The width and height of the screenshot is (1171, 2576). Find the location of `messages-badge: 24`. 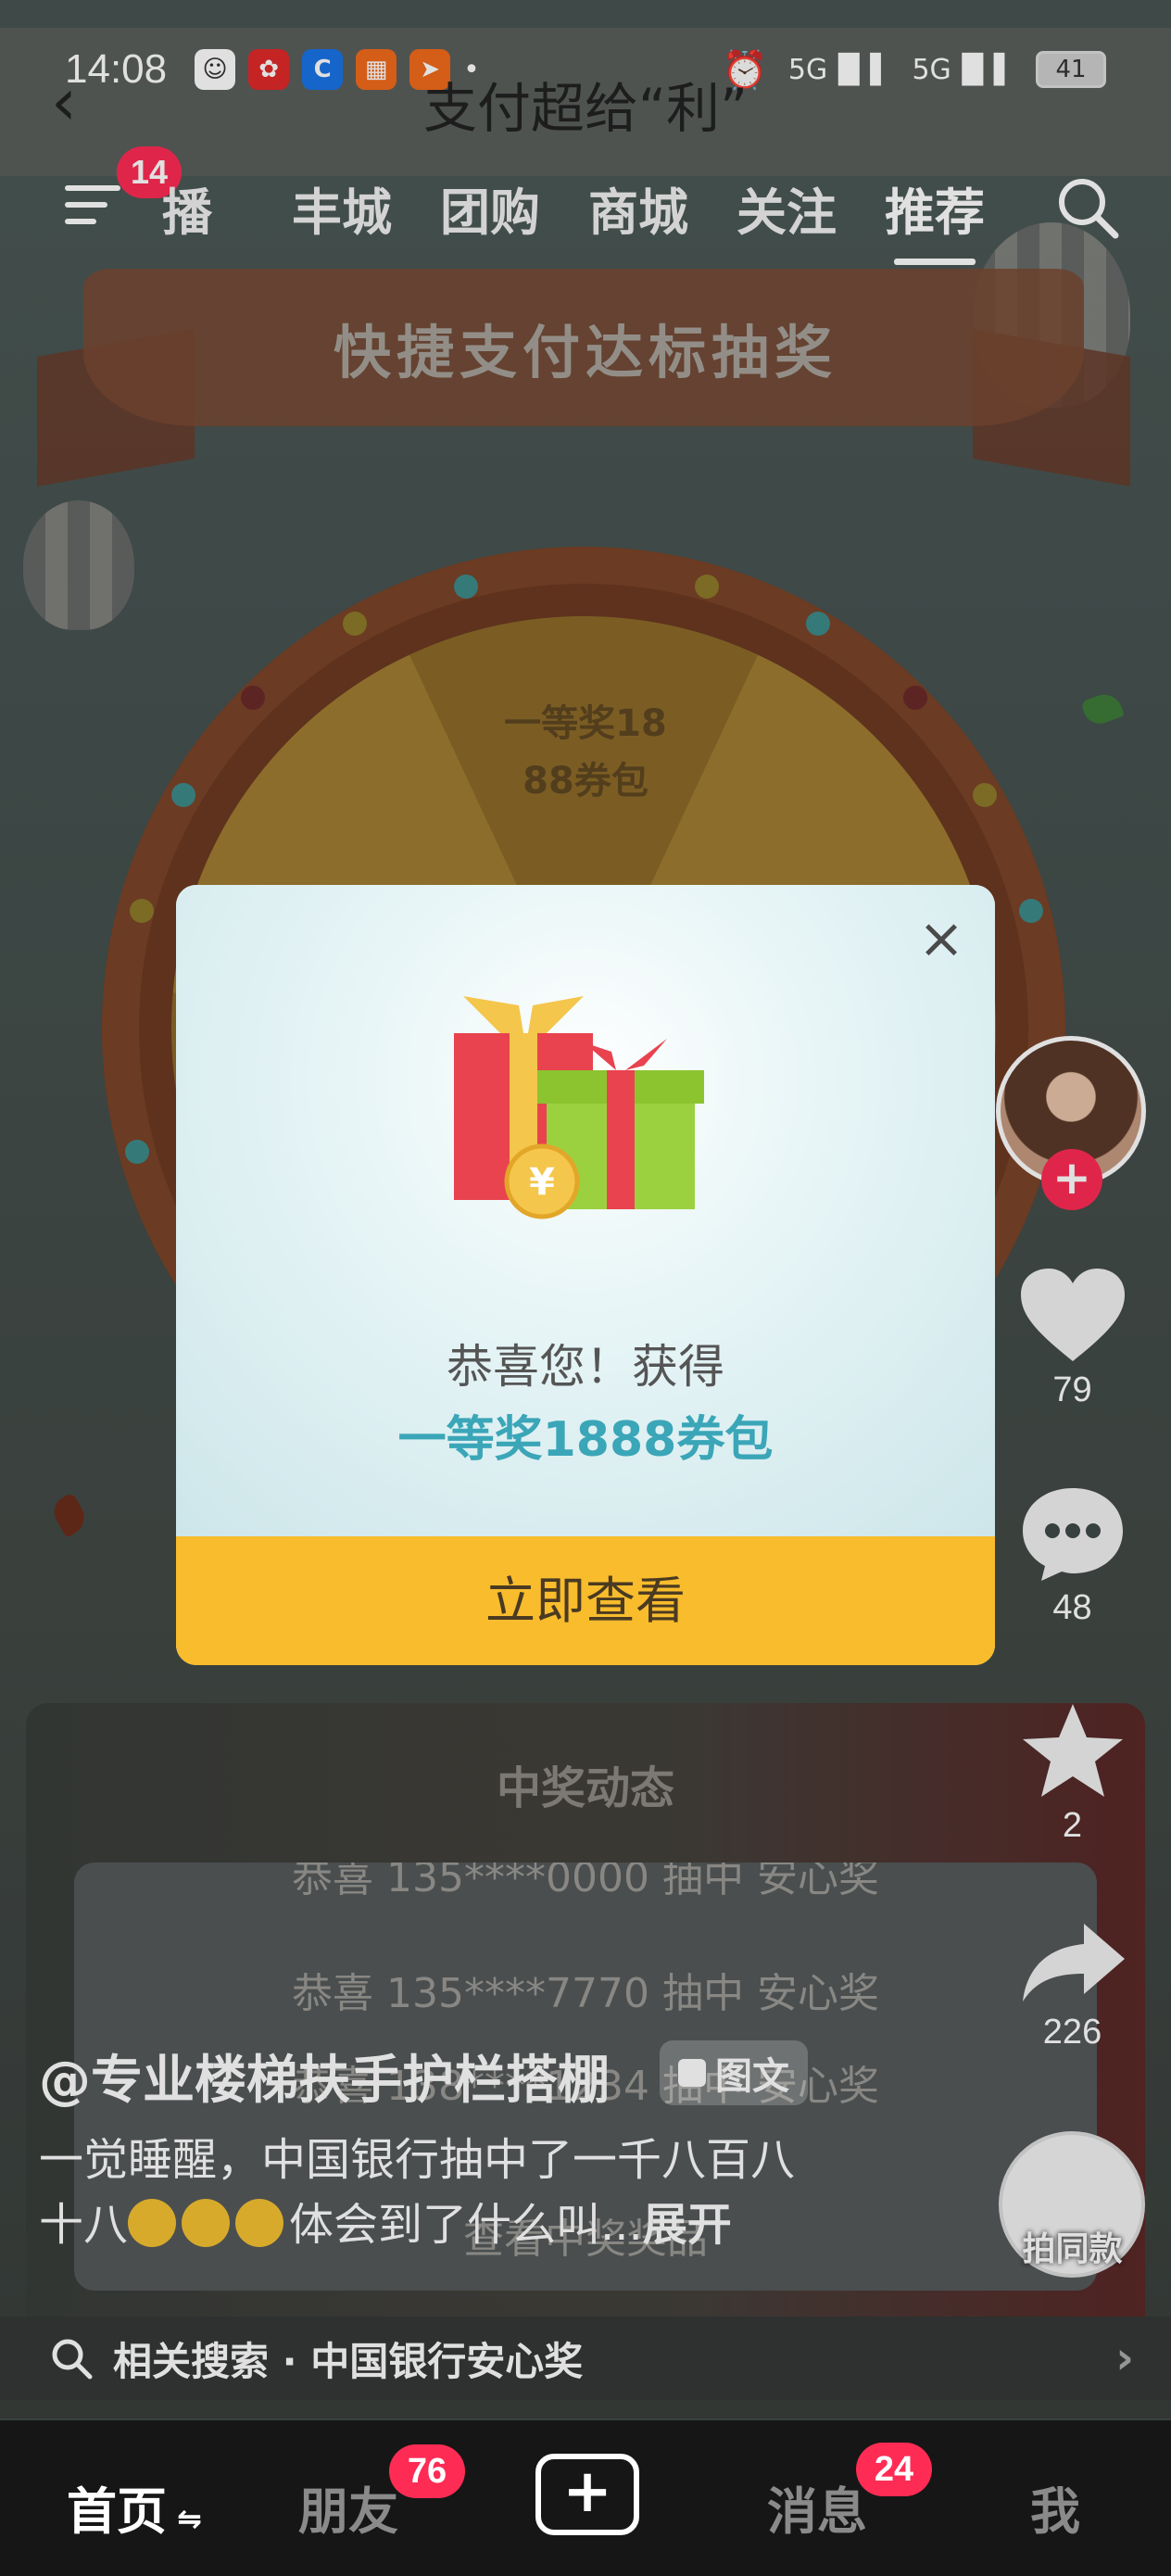

messages-badge: 24 is located at coordinates (894, 2469).